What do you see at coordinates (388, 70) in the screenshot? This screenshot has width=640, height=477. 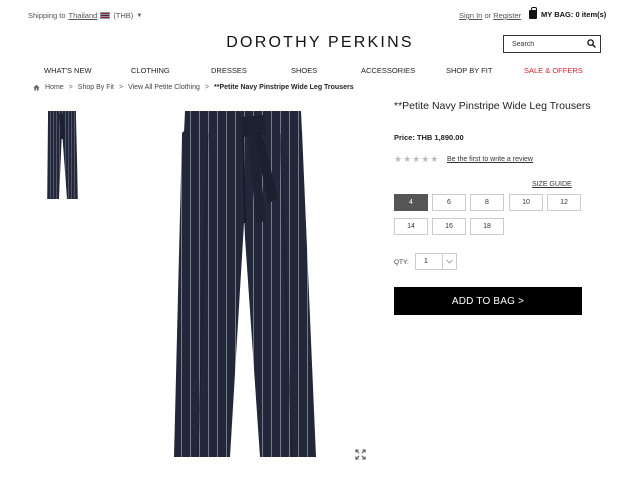 I see `nav-item-accessories: ACCESSORIES` at bounding box center [388, 70].